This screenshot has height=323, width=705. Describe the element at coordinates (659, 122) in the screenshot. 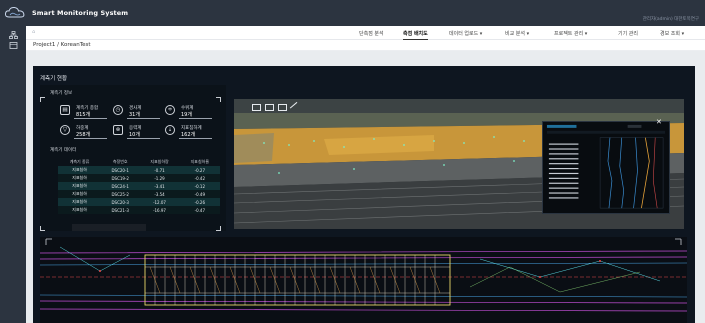

I see `close-icon: ✕` at that location.